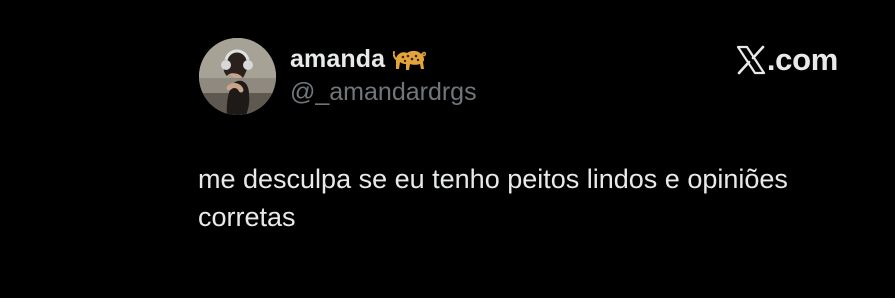 The height and width of the screenshot is (298, 895). I want to click on brand-label: .com, so click(787, 60).